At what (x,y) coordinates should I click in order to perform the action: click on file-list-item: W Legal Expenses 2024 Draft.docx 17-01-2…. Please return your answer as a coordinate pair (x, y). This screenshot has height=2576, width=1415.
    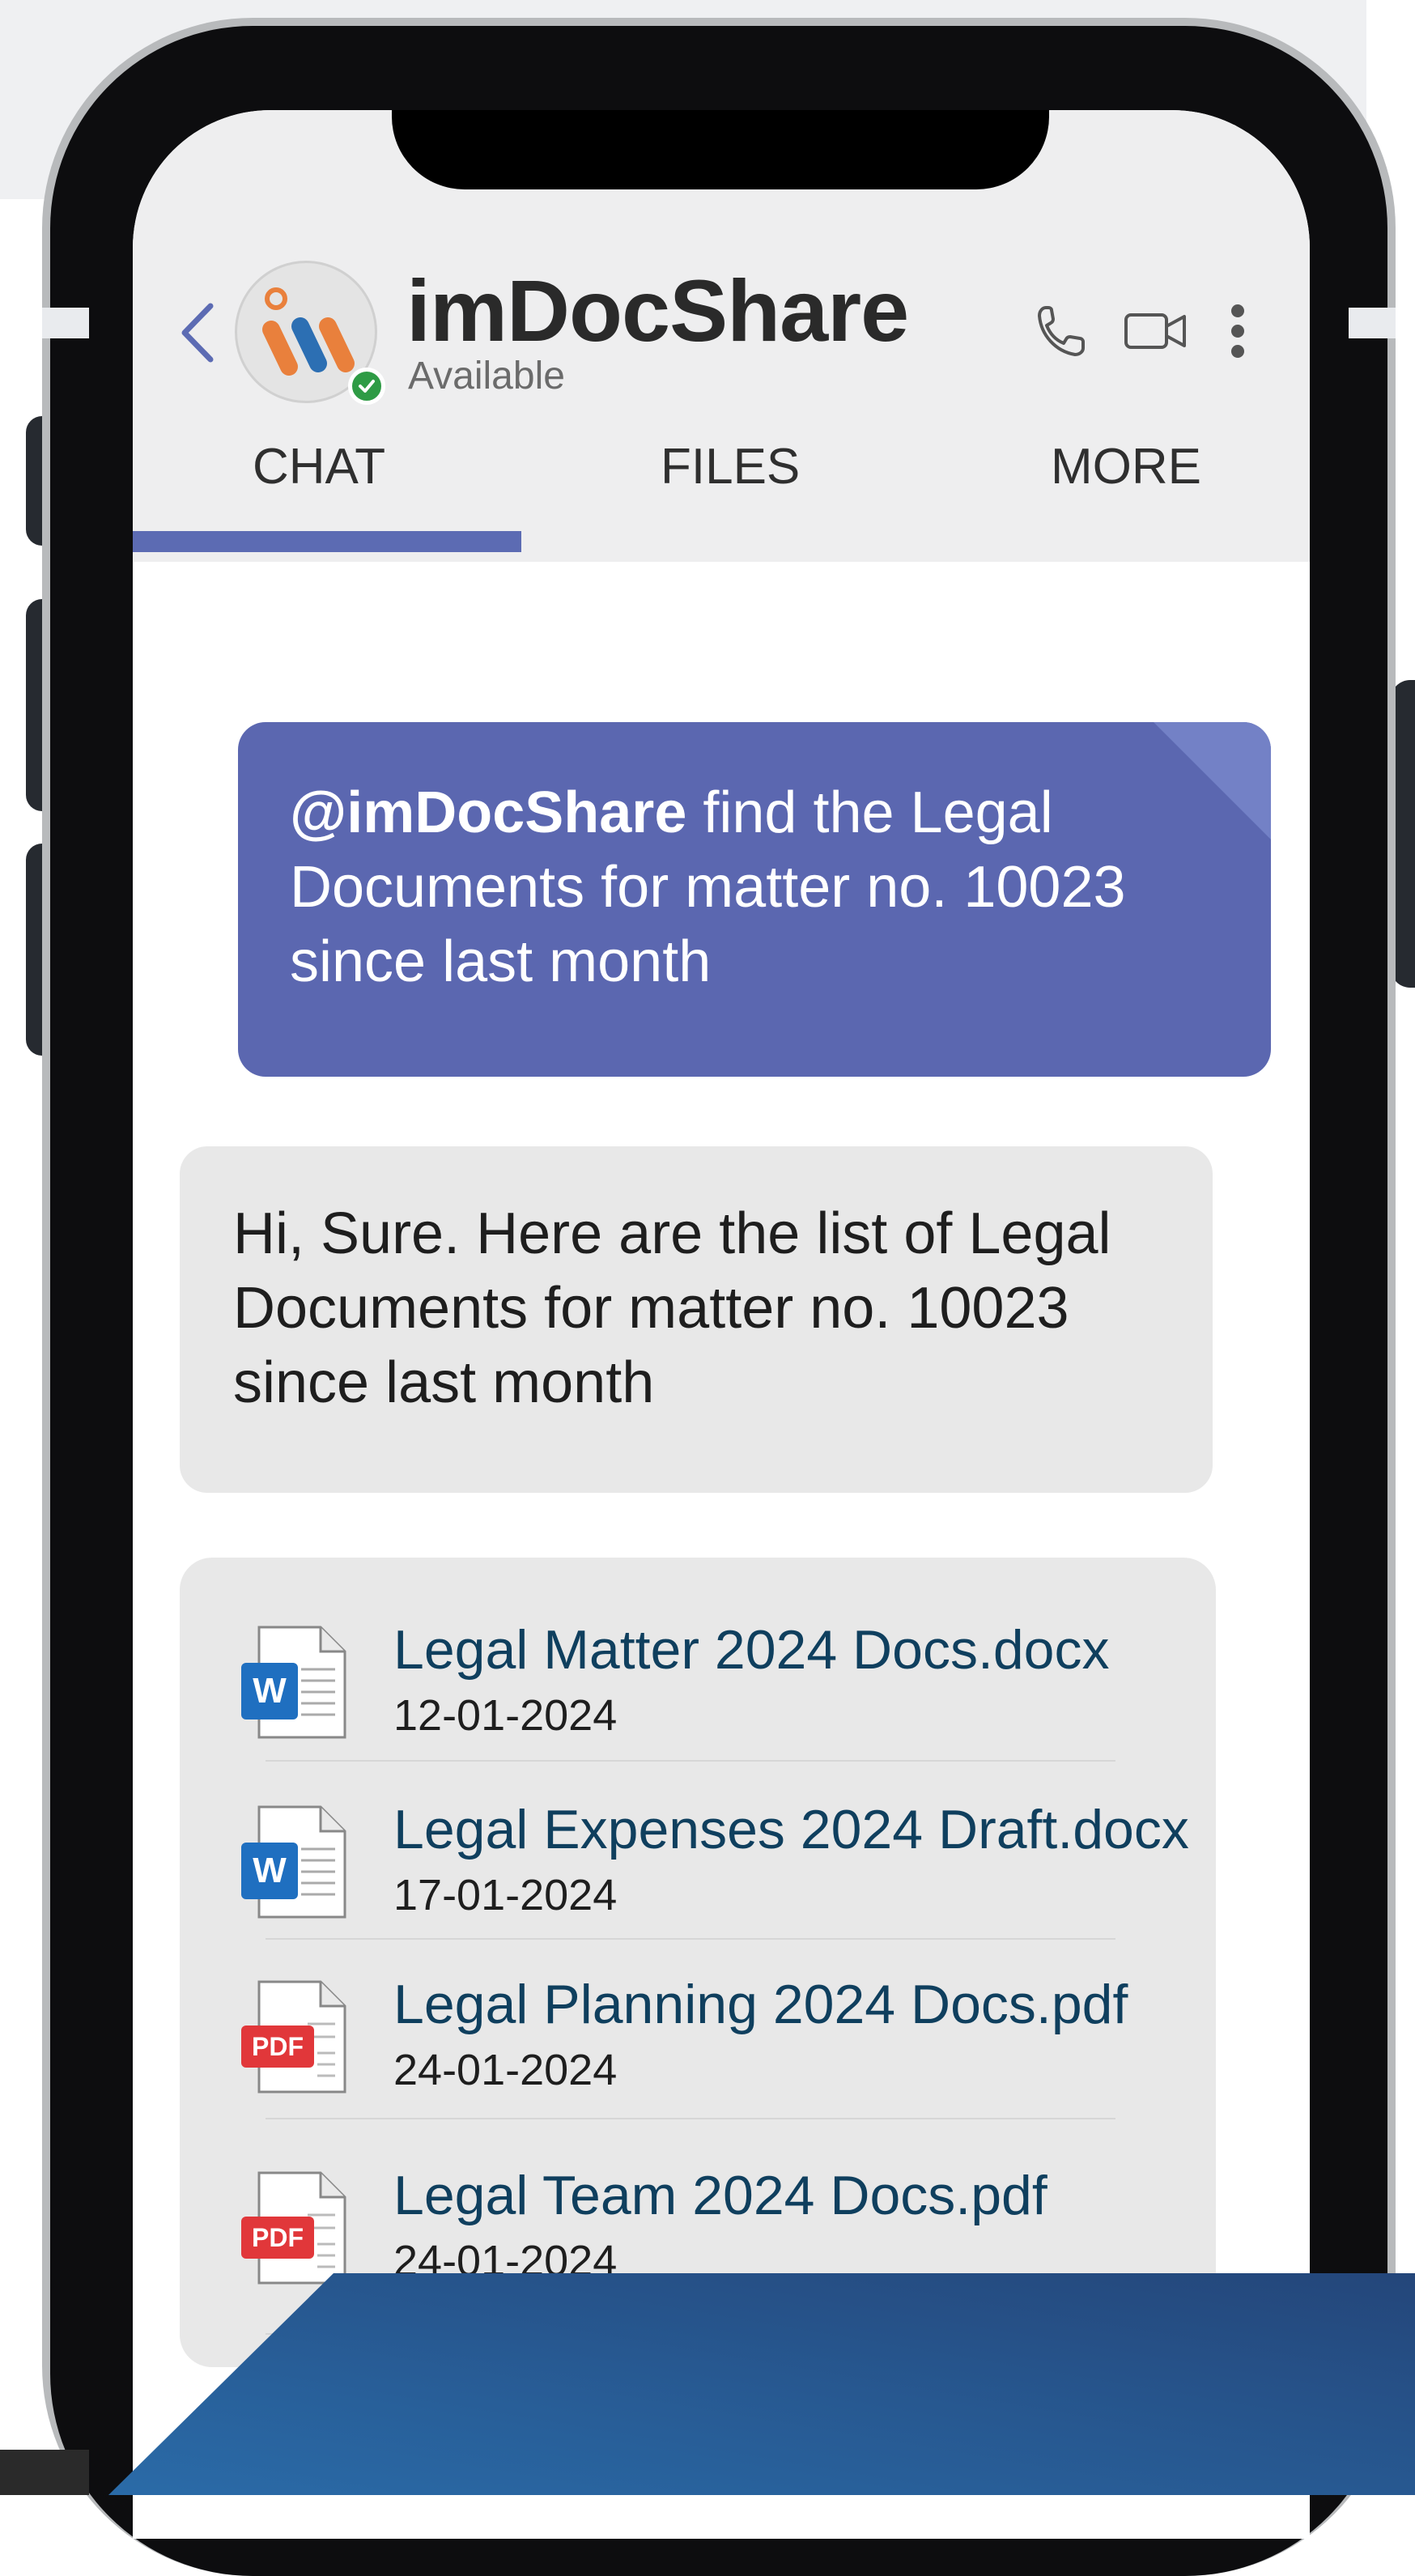
    Looking at the image, I should click on (698, 1867).